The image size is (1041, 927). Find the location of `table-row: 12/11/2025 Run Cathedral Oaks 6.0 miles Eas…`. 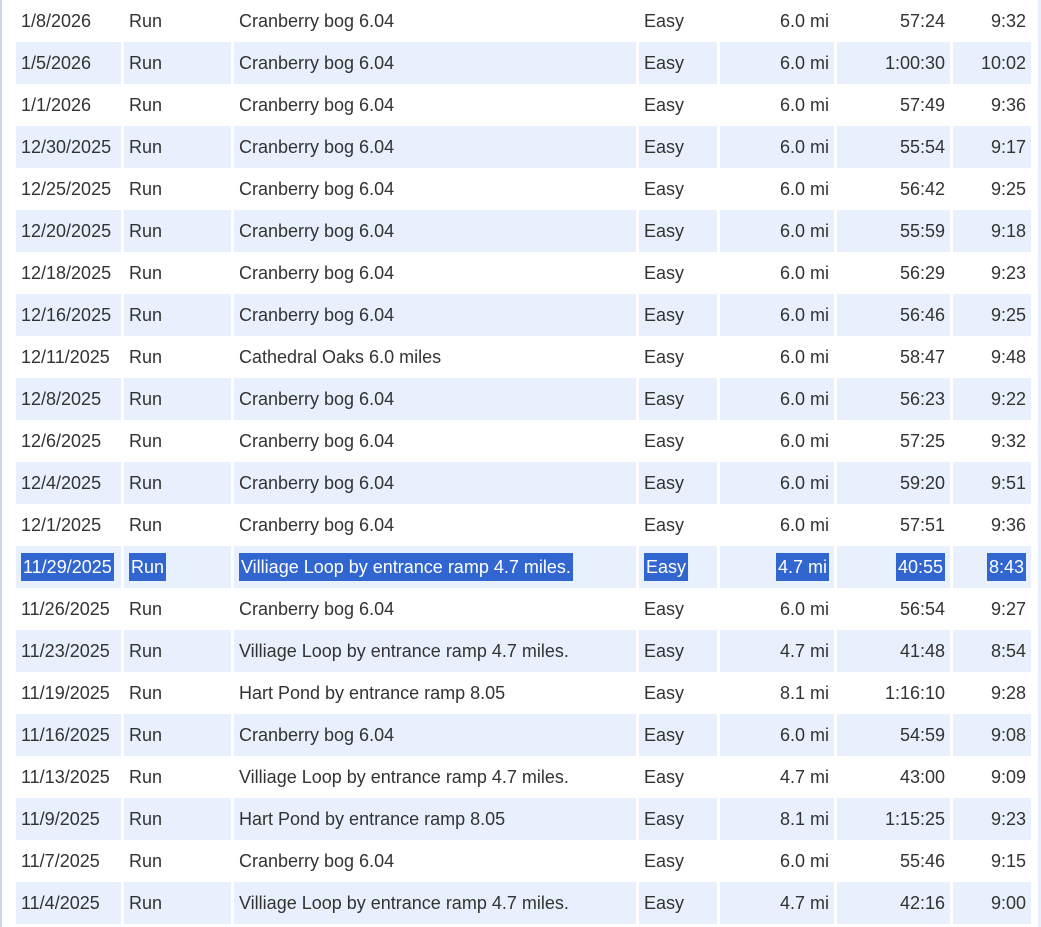

table-row: 12/11/2025 Run Cathedral Oaks 6.0 miles Eas… is located at coordinates (523, 357).